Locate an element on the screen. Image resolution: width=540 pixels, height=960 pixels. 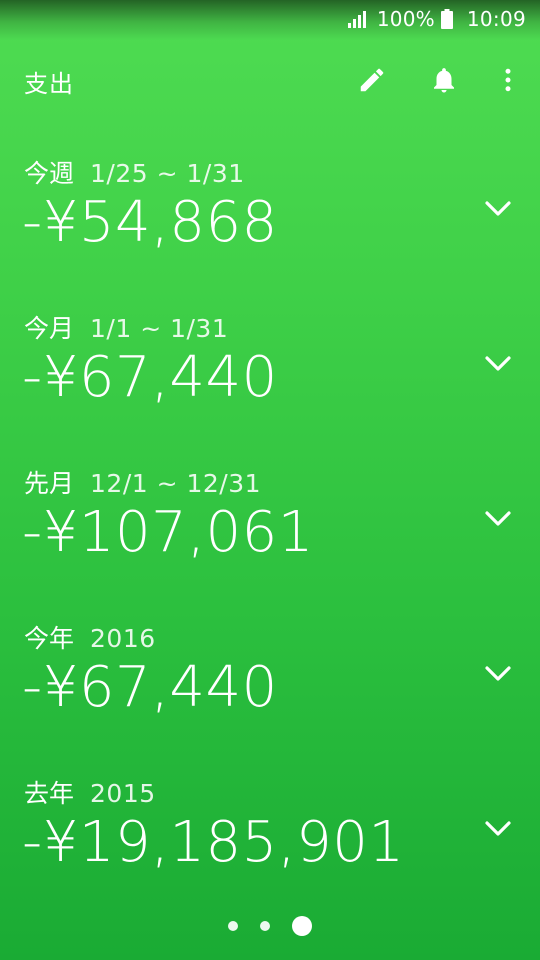
summary-label: 今月 1/1 ~ 1/31 is located at coordinates (126, 327).